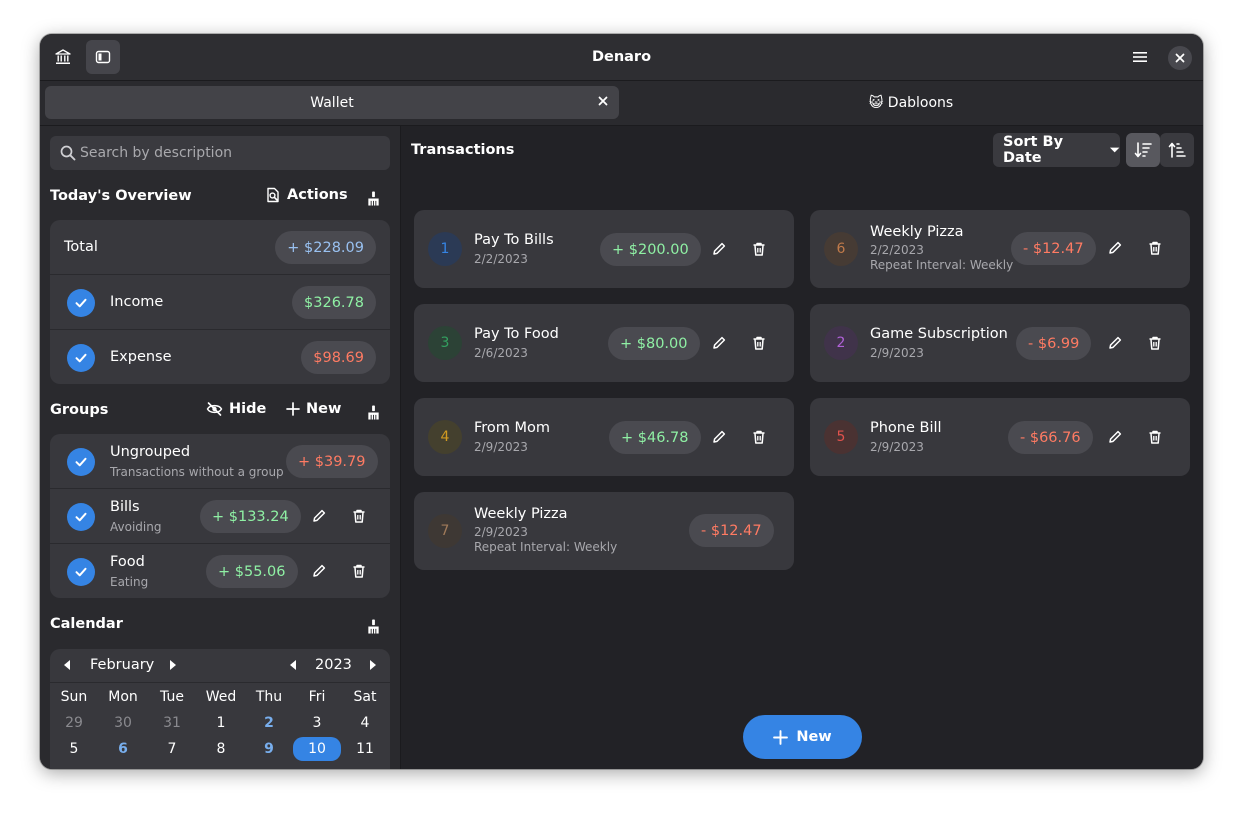 The image size is (1243, 815). Describe the element at coordinates (501, 259) in the screenshot. I see `transaction-date: 2/2/2023` at that location.